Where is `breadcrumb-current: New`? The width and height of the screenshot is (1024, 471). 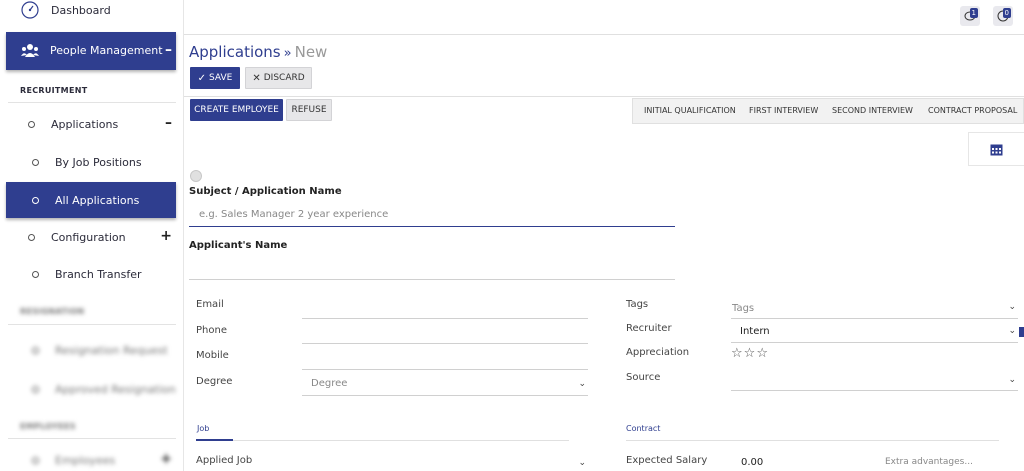
breadcrumb-current: New is located at coordinates (311, 52).